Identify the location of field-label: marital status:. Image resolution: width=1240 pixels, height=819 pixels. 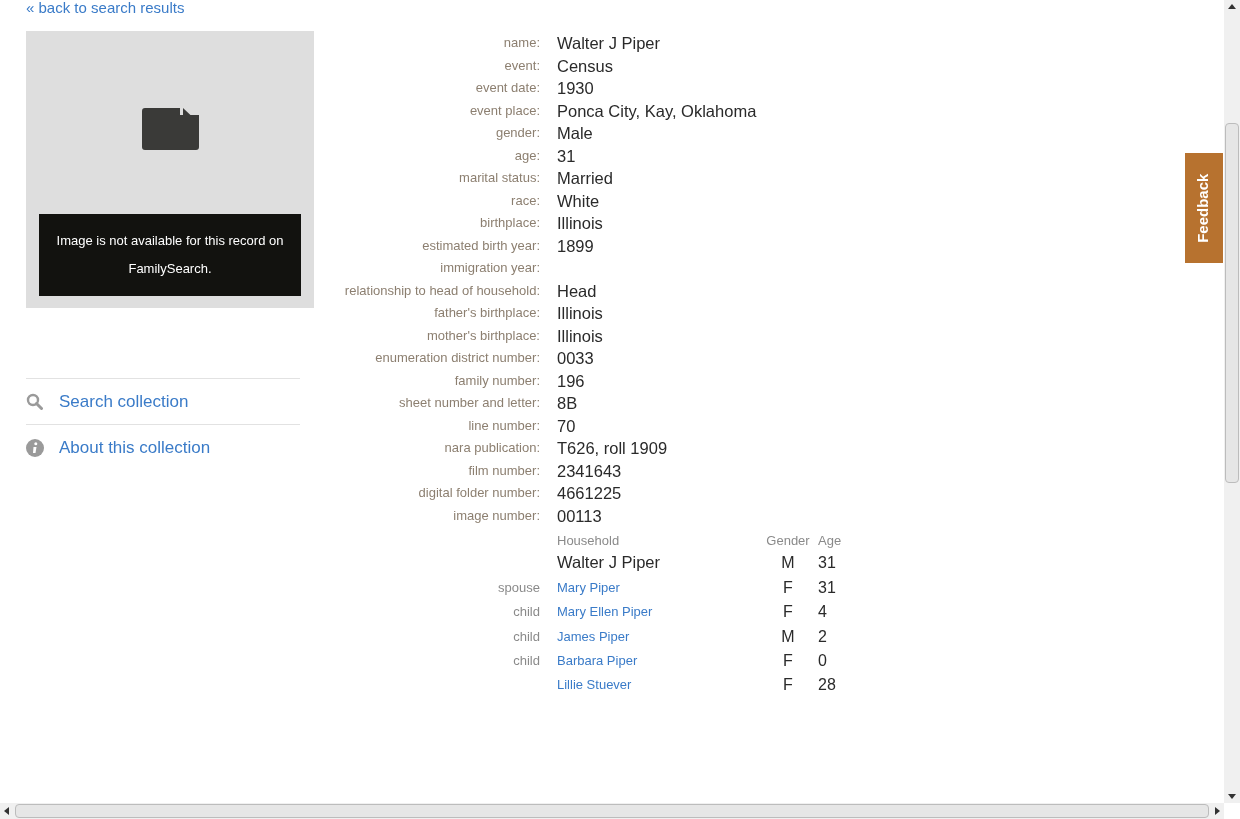
(499, 178).